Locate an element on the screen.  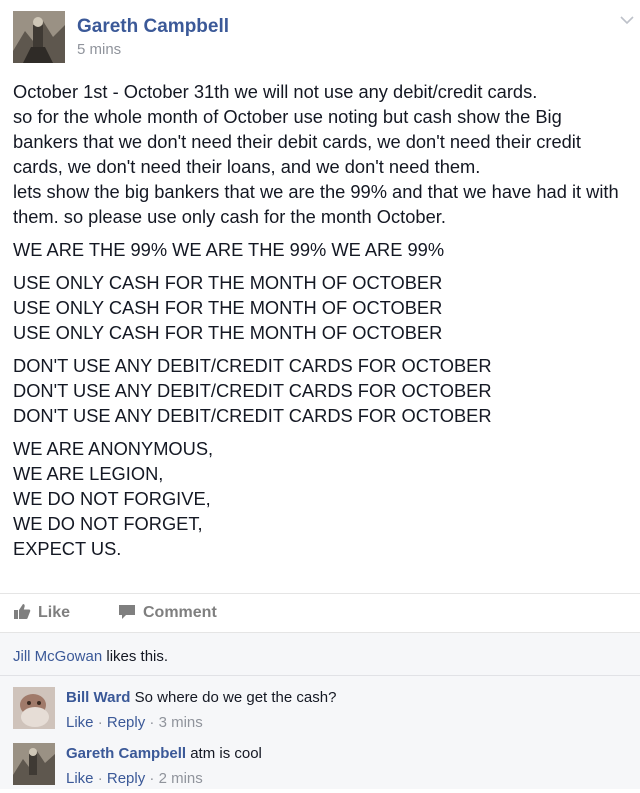
comment-meta: Like · Reply · 3 mins is located at coordinates (134, 722).